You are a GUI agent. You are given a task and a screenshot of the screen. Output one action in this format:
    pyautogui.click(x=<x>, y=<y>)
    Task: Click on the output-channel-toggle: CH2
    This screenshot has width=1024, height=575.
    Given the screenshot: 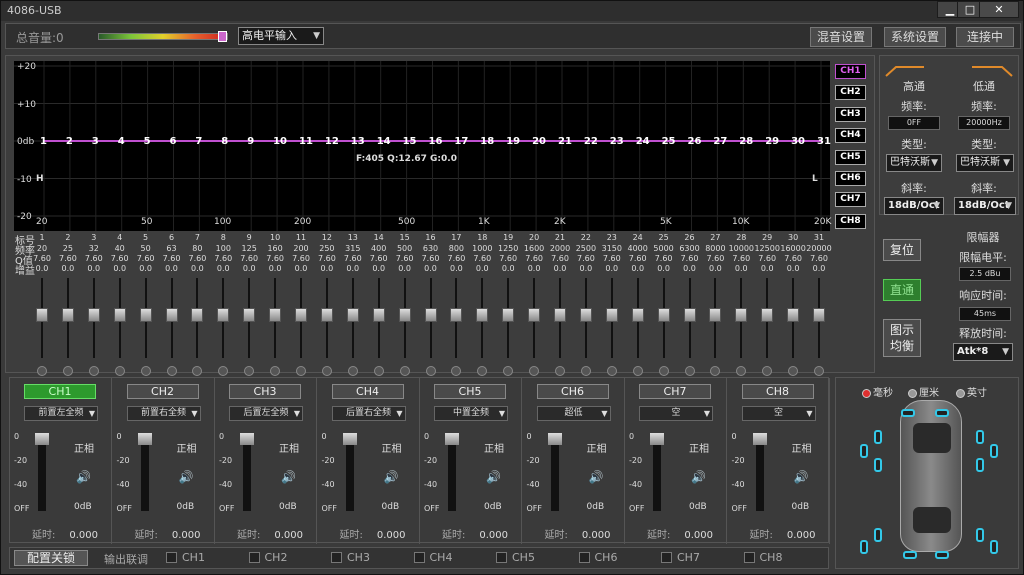 What is the action you would take?
    pyautogui.click(x=162, y=391)
    